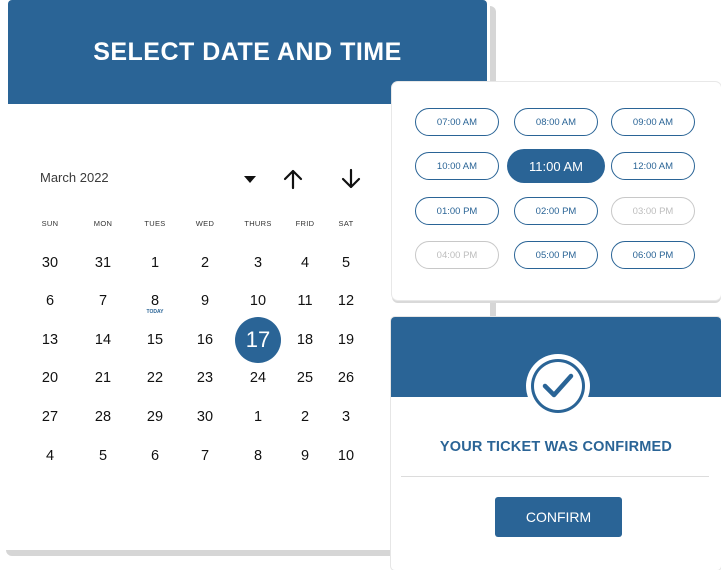  Describe the element at coordinates (556, 447) in the screenshot. I see `confirmation-message: YOUR TICKET WAS CONFIRMED` at that location.